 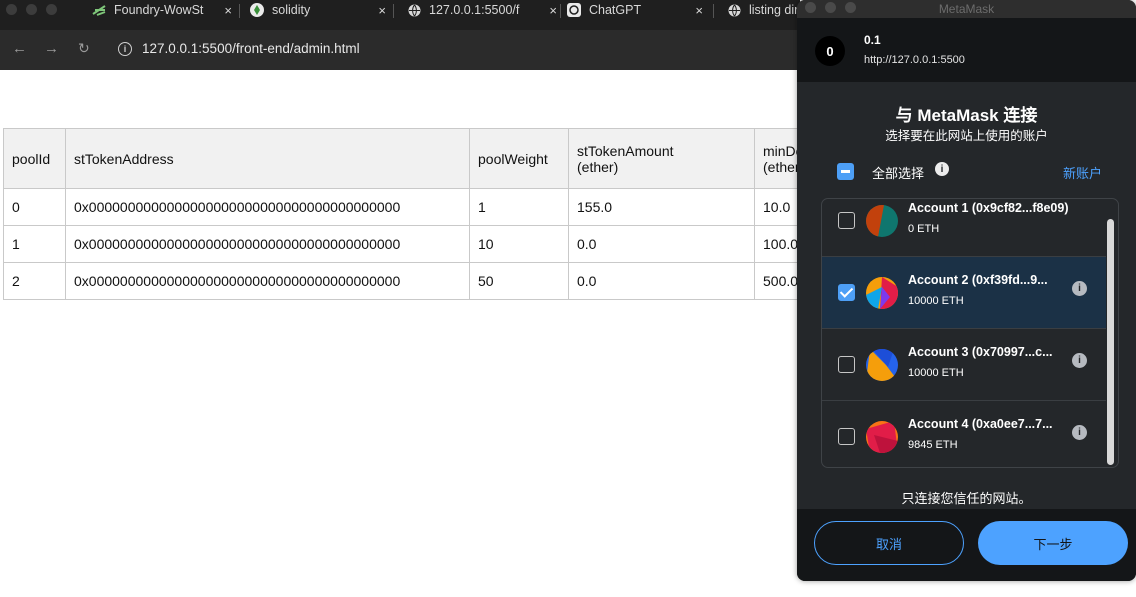 What do you see at coordinates (942, 169) in the screenshot?
I see `info-icon: i` at bounding box center [942, 169].